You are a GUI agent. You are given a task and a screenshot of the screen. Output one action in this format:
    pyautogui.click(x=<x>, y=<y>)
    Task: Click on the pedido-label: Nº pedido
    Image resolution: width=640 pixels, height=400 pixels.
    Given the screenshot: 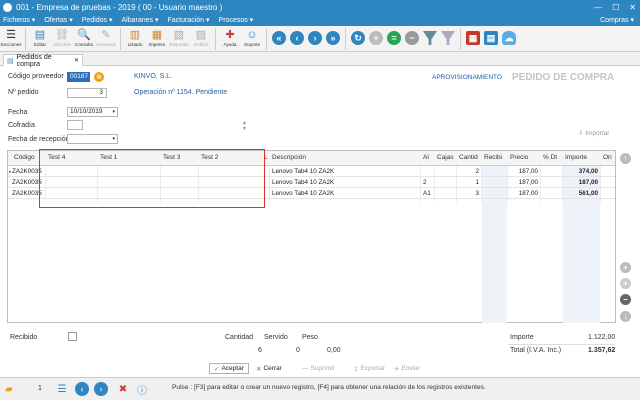 What is the action you would take?
    pyautogui.click(x=23, y=92)
    